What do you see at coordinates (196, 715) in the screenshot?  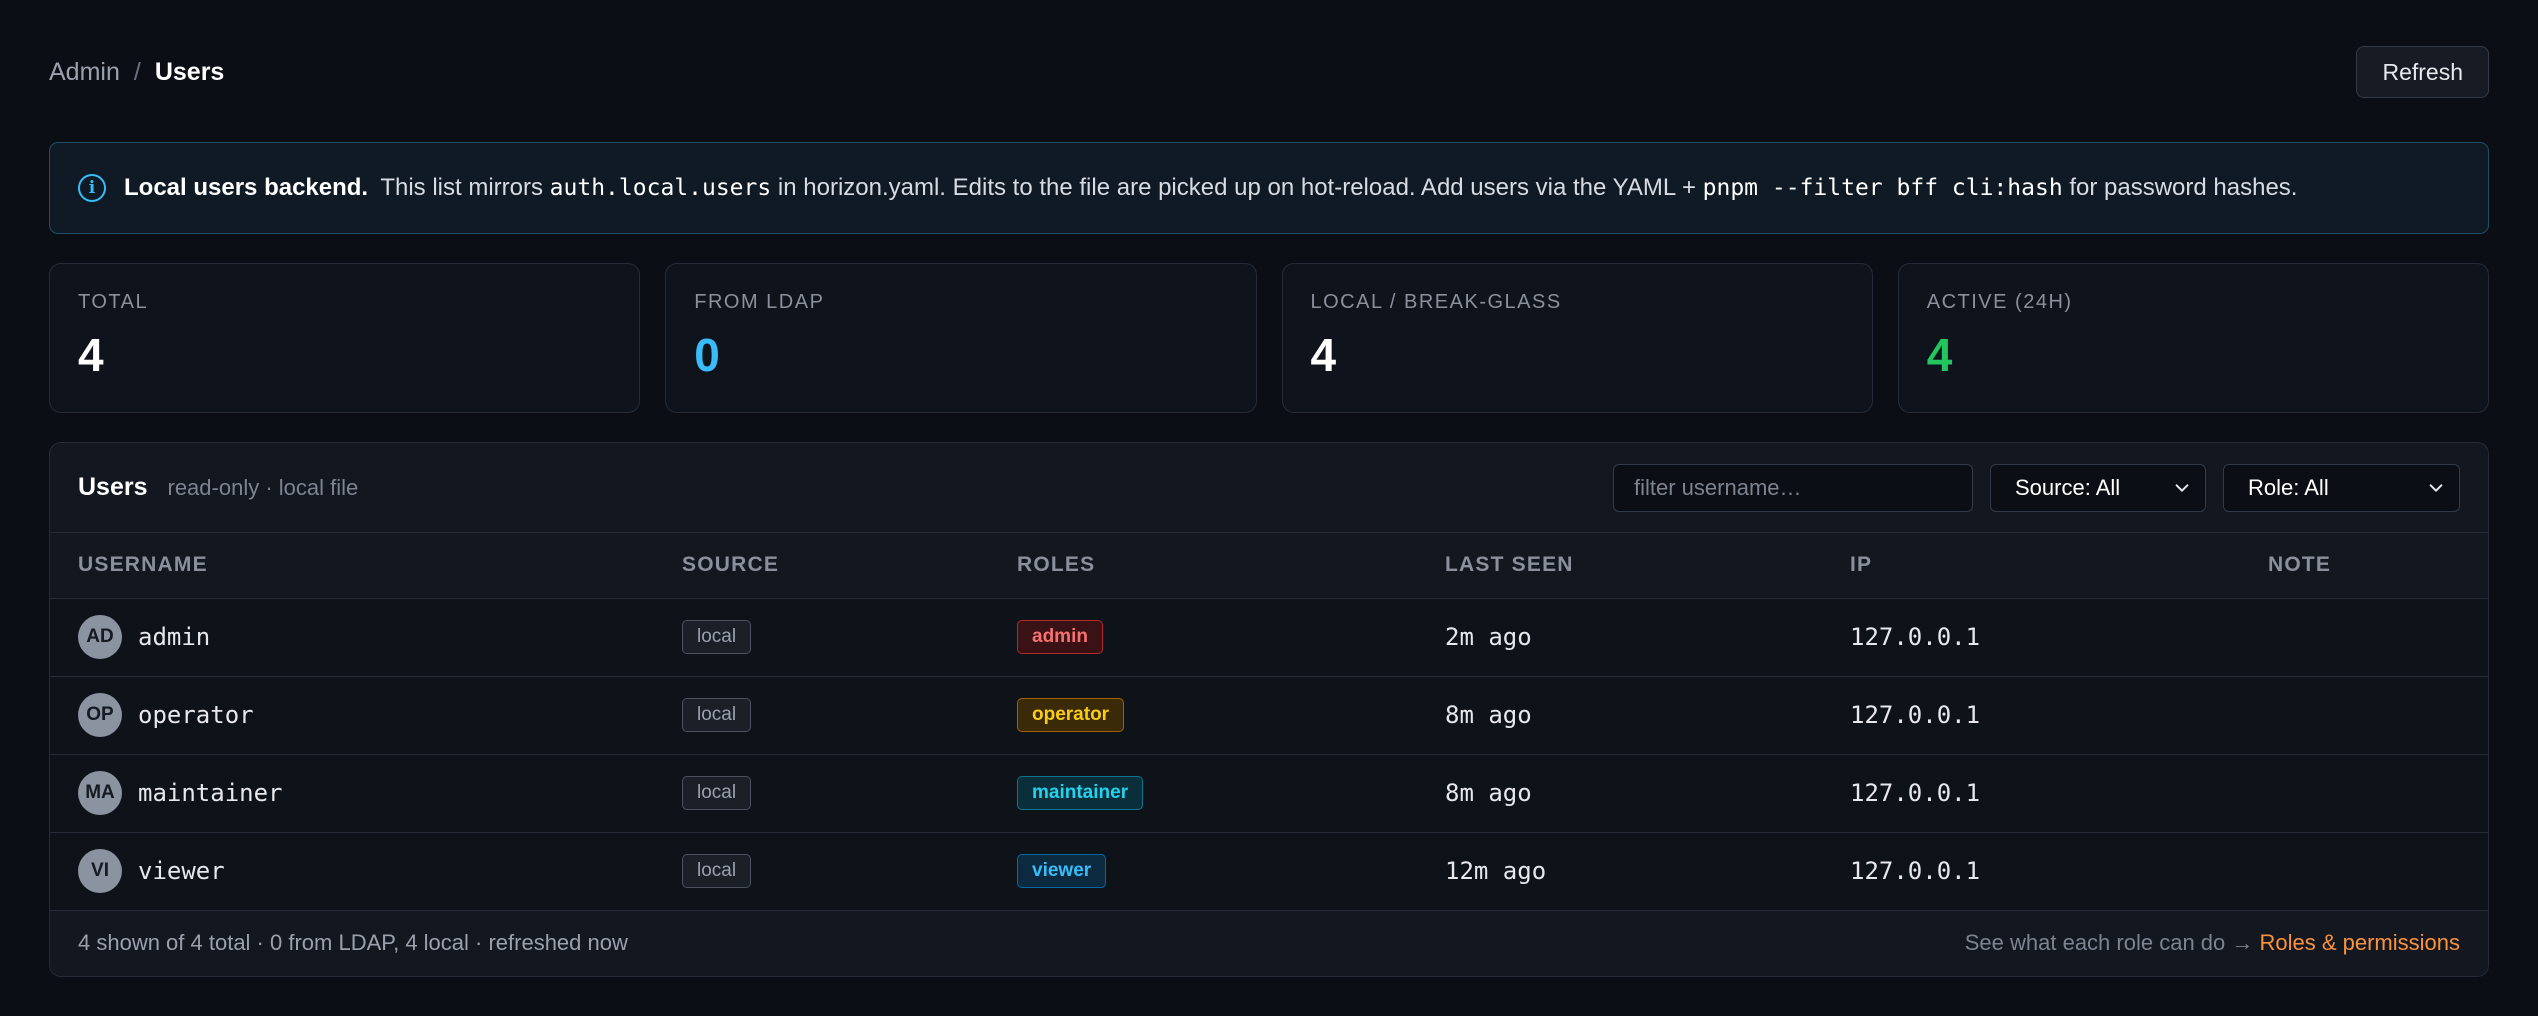 I see `username: operator` at bounding box center [196, 715].